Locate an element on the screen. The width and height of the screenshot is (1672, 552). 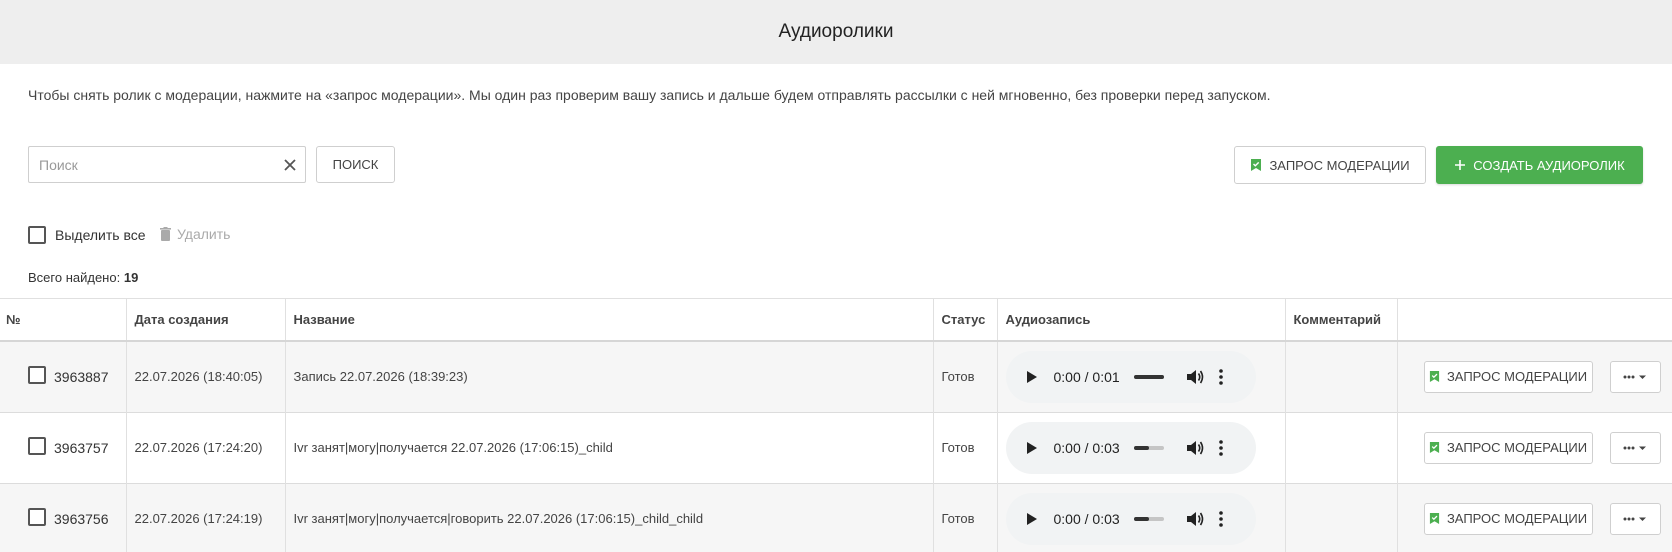
create-audio-label: СОЗДАТЬ АУДИОРОЛИК is located at coordinates (1549, 165).